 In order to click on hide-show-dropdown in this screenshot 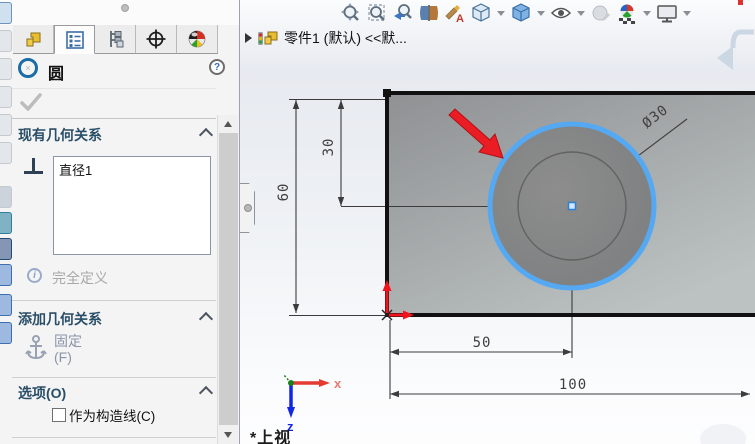, I will do `click(581, 13)`.